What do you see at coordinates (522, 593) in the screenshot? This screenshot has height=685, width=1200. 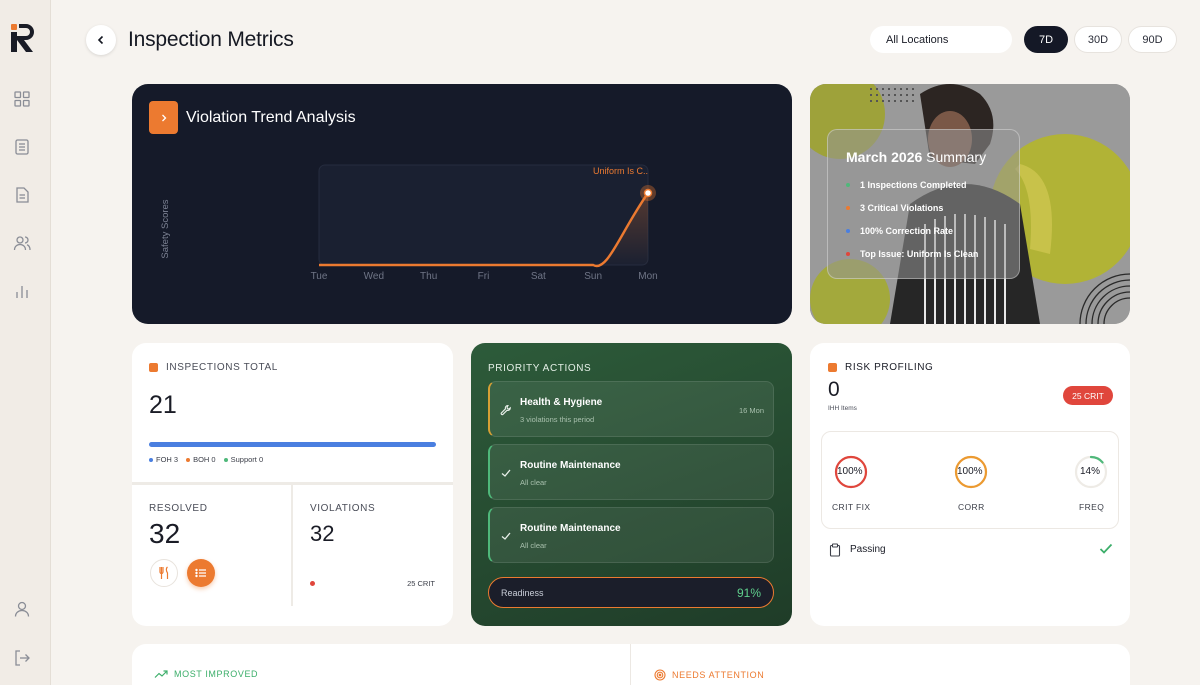 I see `readiness-label: Readiness` at bounding box center [522, 593].